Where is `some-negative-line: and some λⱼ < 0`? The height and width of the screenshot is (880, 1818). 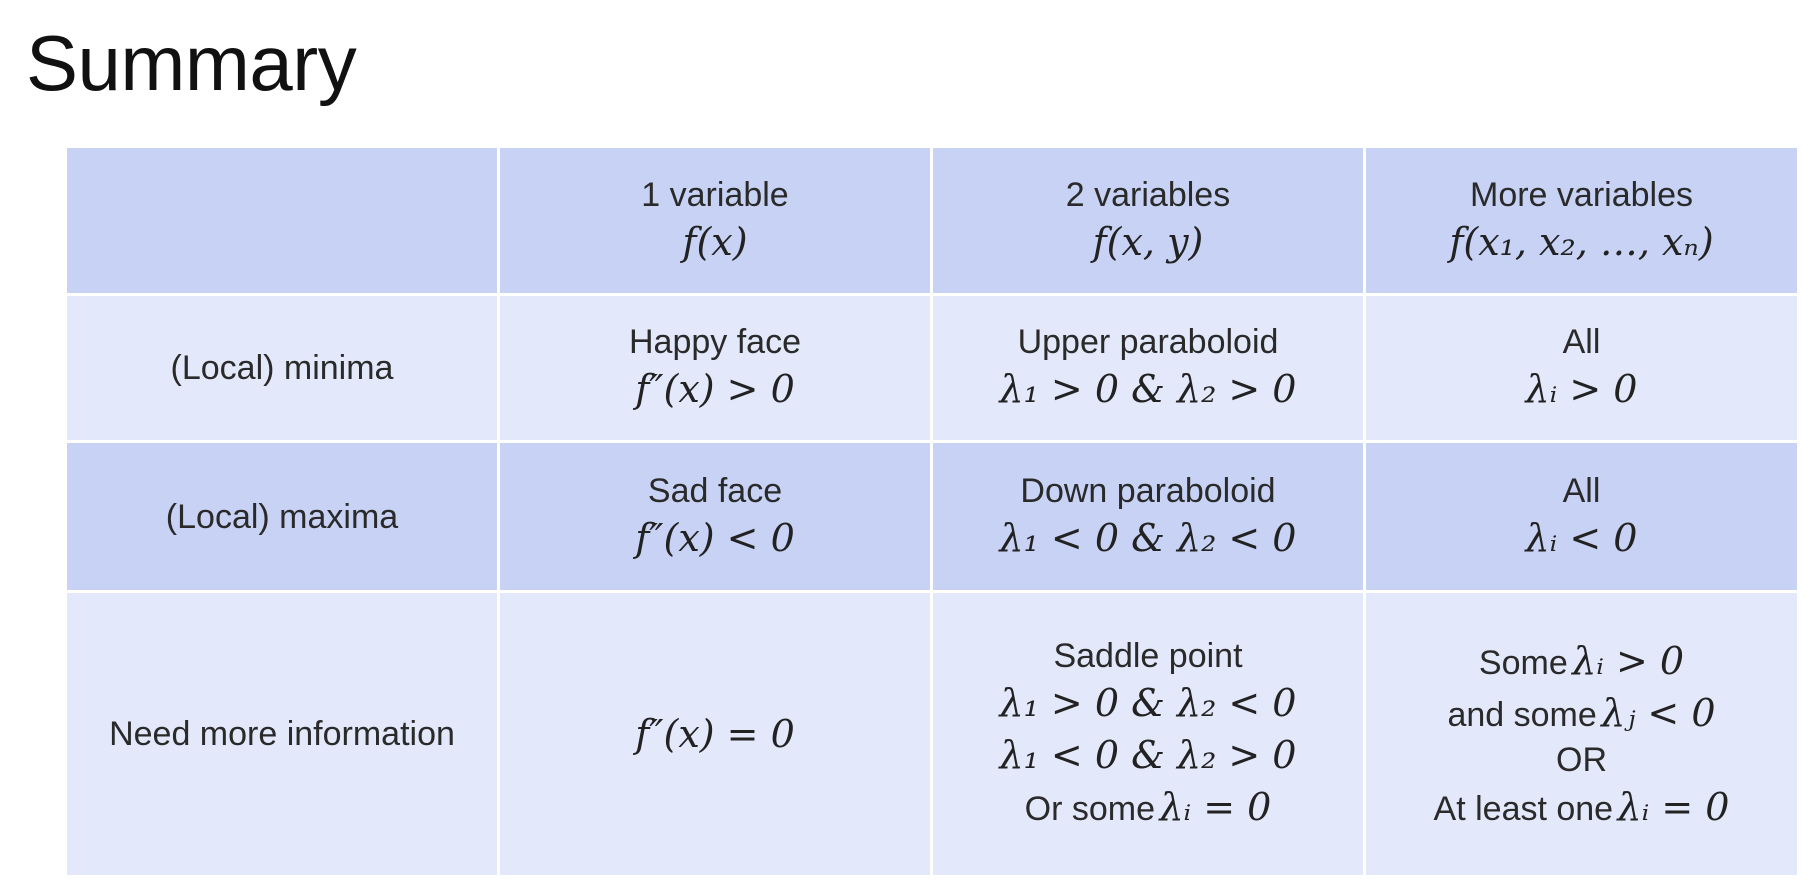
some-negative-line: and some λⱼ < 0 is located at coordinates (1581, 713).